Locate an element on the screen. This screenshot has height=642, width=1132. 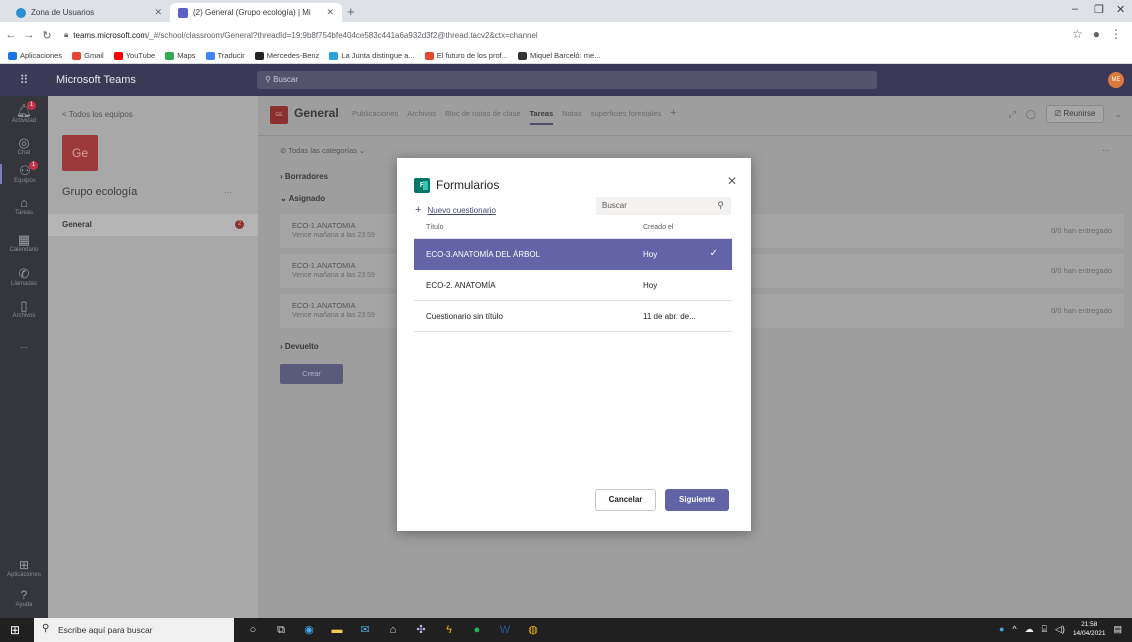
back-icon: ← is located at coordinates (11, 35).